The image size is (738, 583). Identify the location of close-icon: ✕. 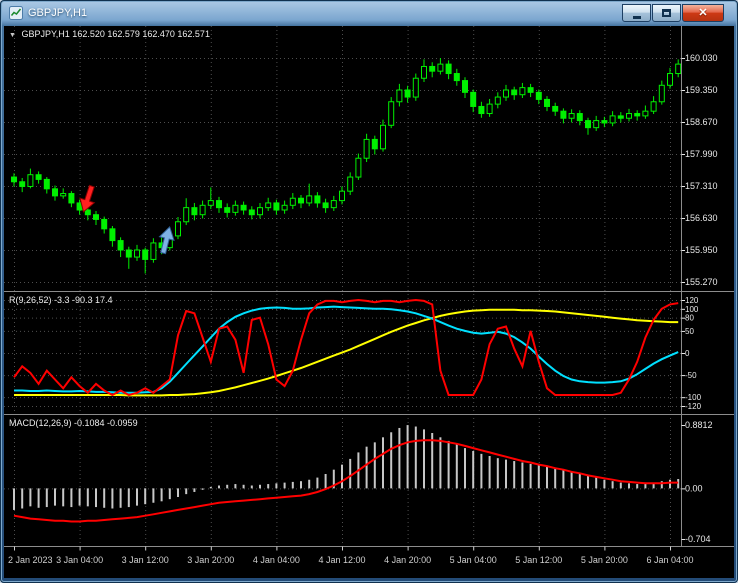
(703, 12).